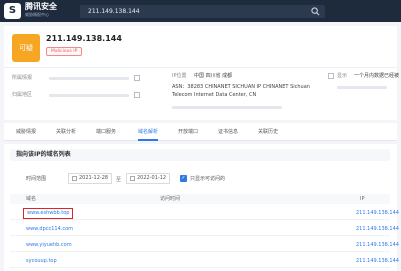 The height and width of the screenshot is (271, 401). What do you see at coordinates (12, 11) in the screenshot?
I see `brand-logo-icon: S` at bounding box center [12, 11].